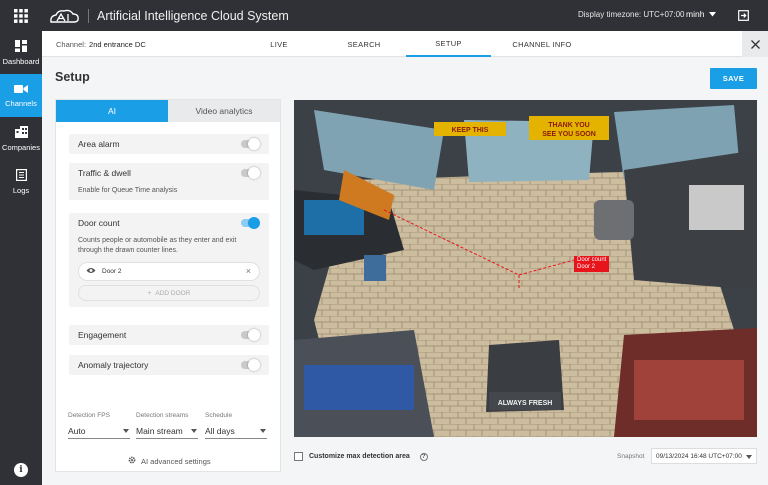 The width and height of the screenshot is (768, 485). I want to click on sidebar-item-channels: Channels, so click(21, 95).